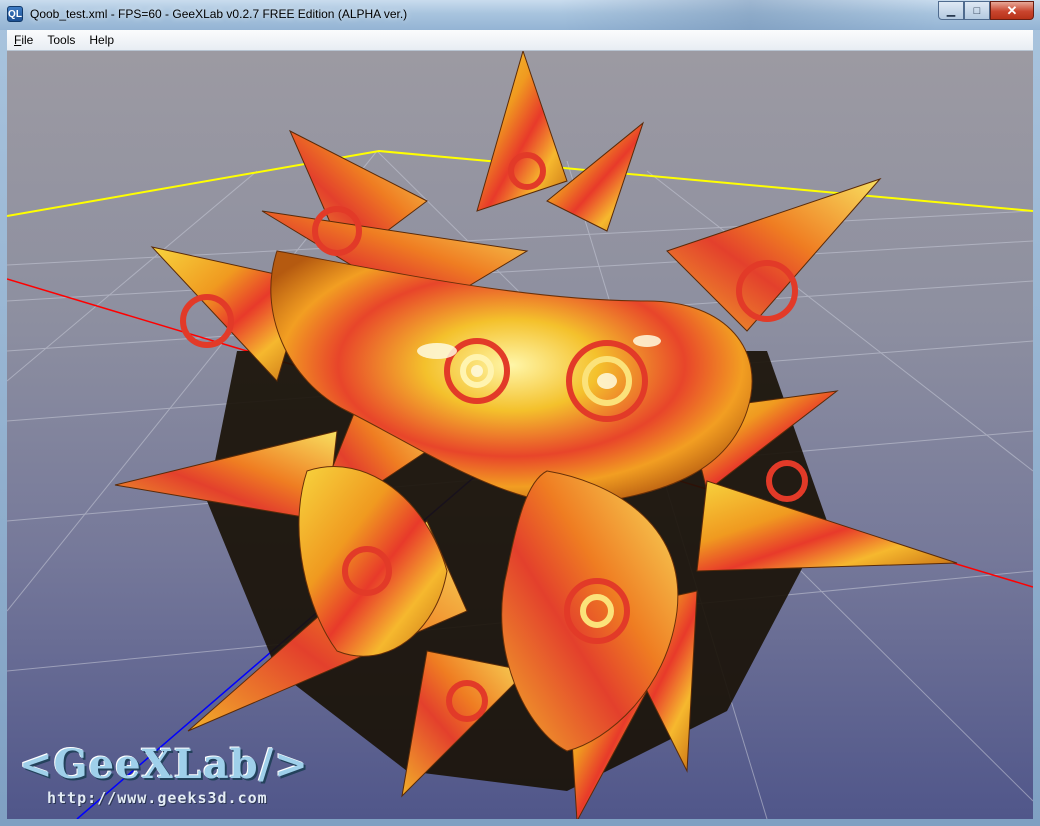 This screenshot has height=826, width=1040. Describe the element at coordinates (157, 798) in the screenshot. I see `geeks3d-url: http://www.geeks3d.com` at that location.